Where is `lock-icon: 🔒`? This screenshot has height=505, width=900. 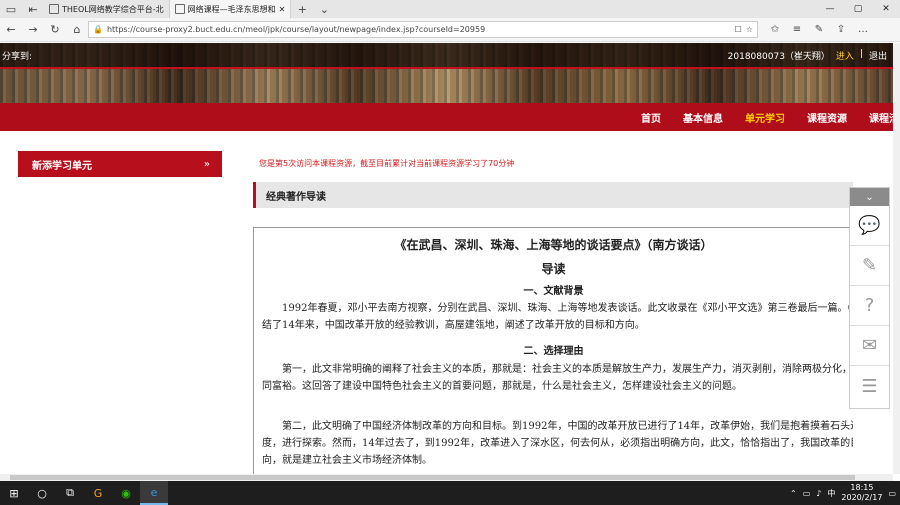
lock-icon: 🔒 is located at coordinates (98, 29).